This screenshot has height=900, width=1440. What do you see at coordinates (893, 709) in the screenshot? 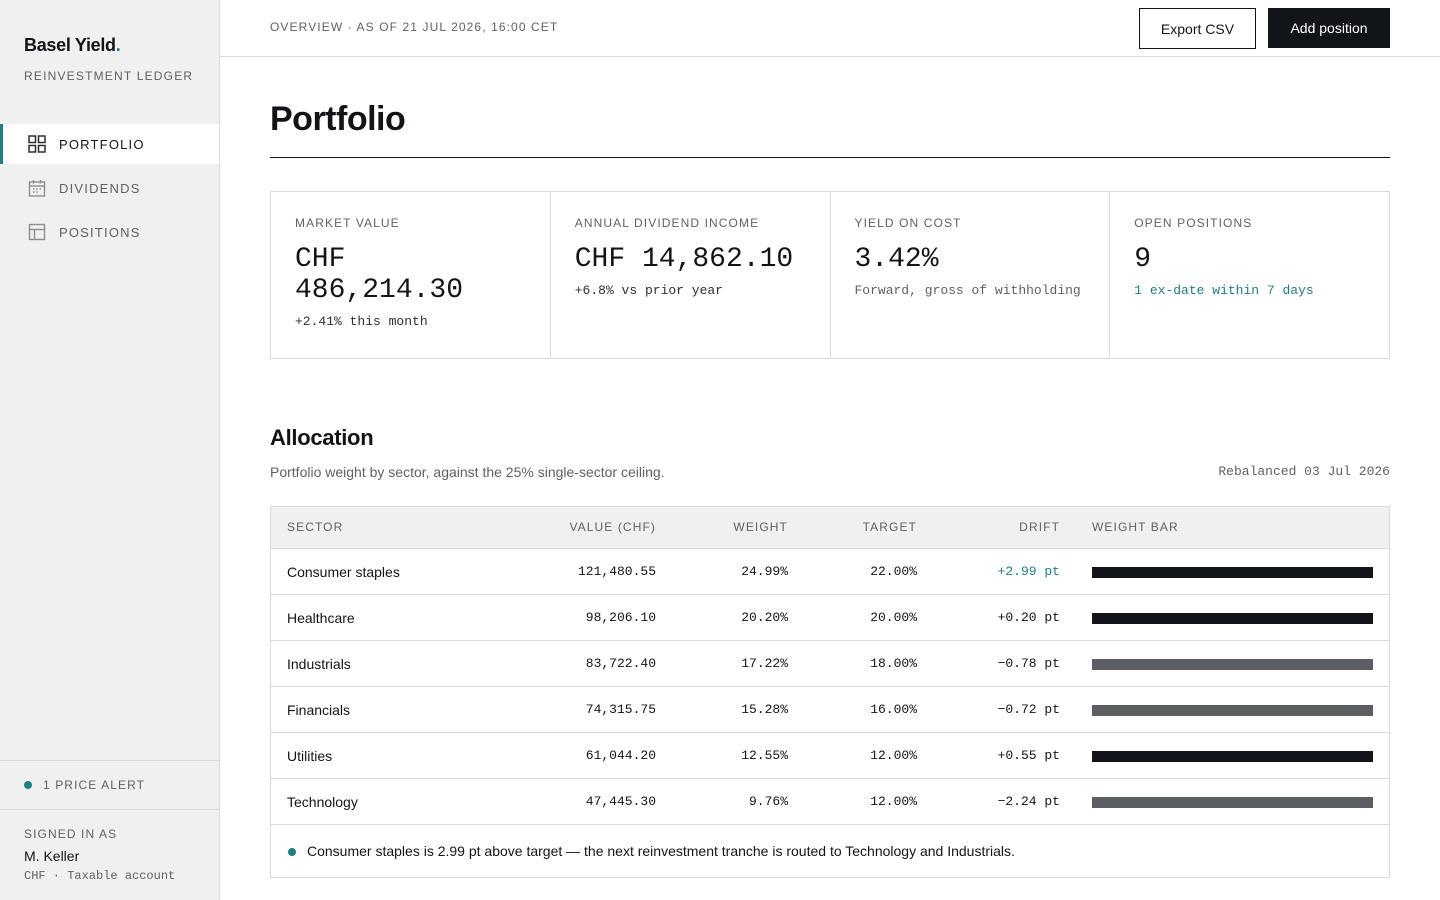
I see `target-cell: 16.00%` at bounding box center [893, 709].